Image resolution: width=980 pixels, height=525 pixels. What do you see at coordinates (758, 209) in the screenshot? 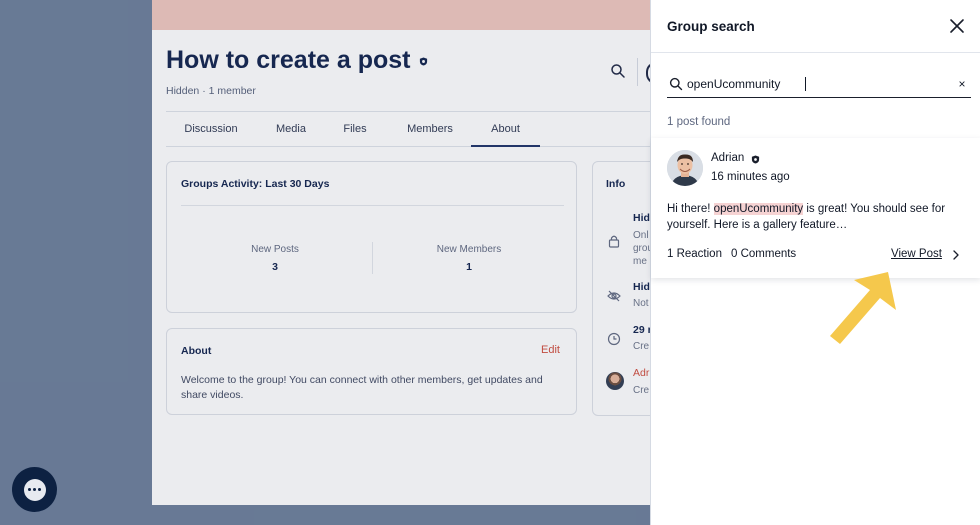
I see `search-highlight: openUcommunity` at bounding box center [758, 209].